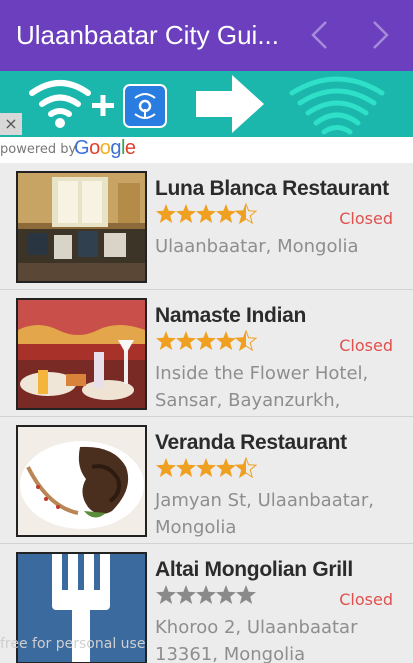  I want to click on ad-close-button: ×, so click(11, 124).